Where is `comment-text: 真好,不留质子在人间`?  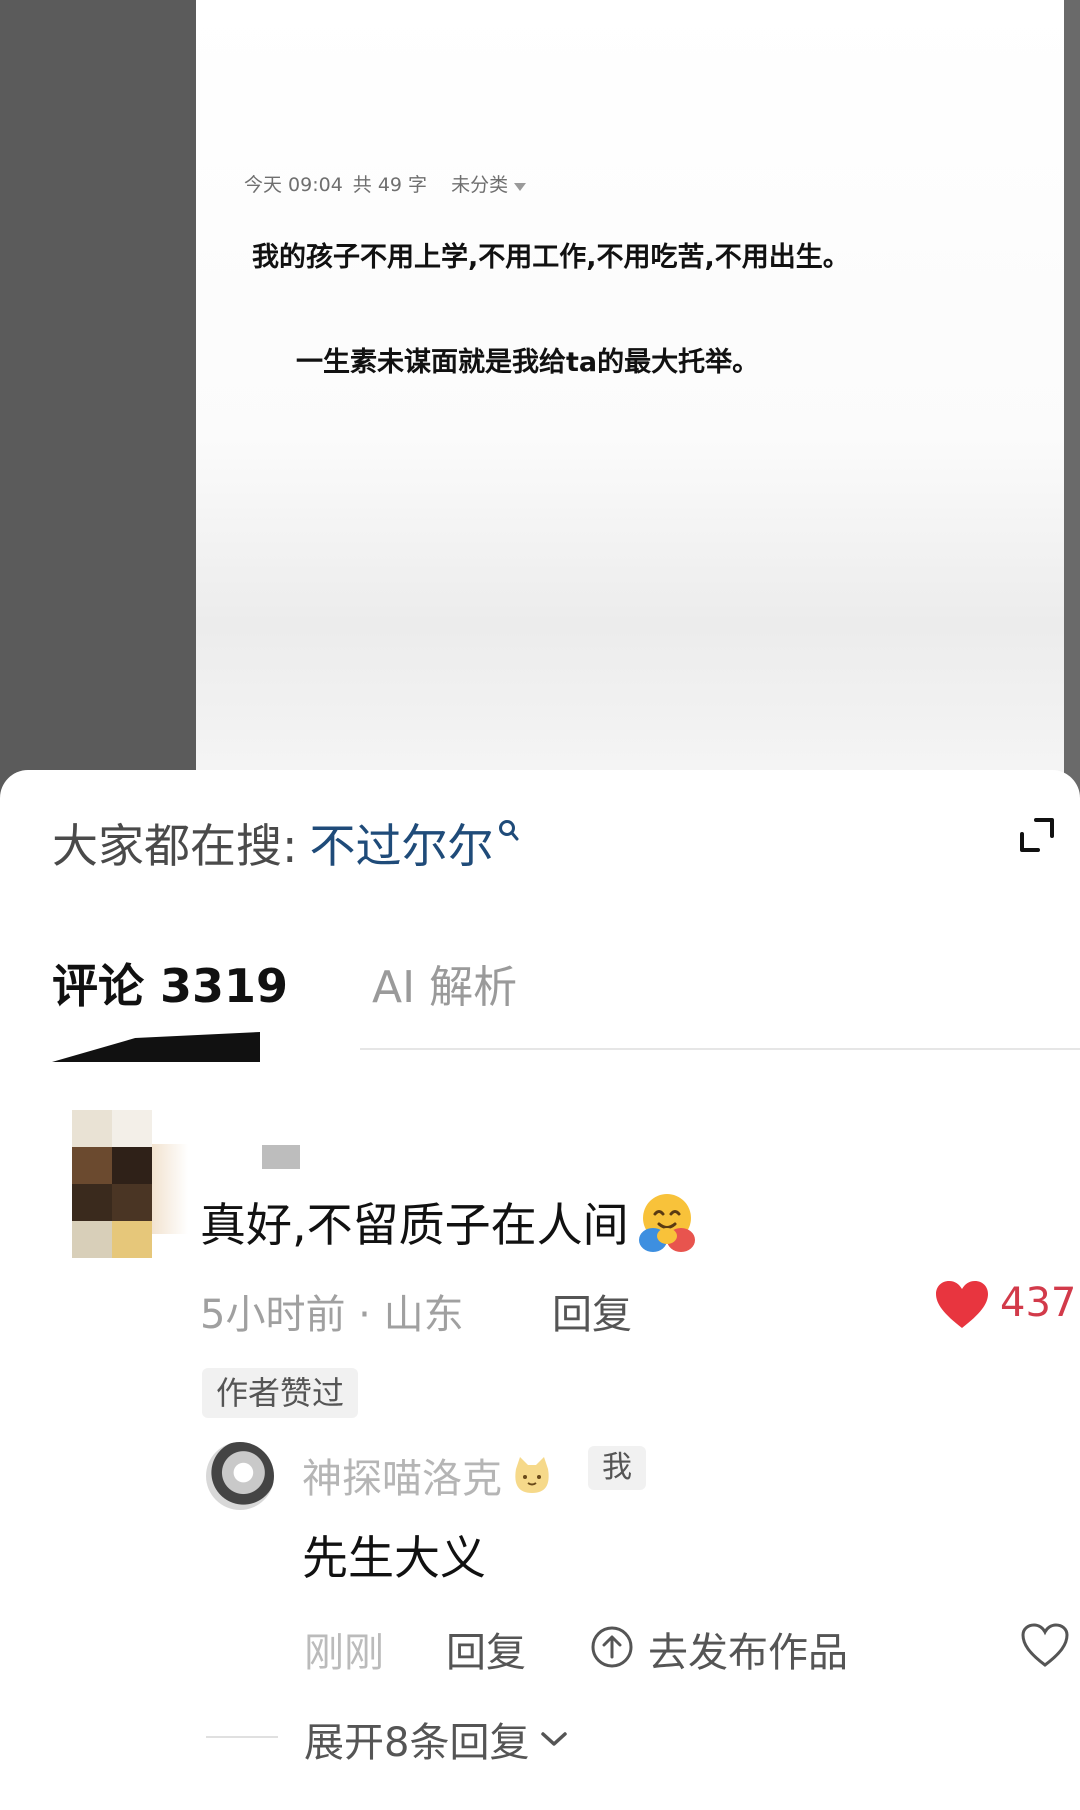
comment-text: 真好,不留质子在人间 is located at coordinates (450, 1222).